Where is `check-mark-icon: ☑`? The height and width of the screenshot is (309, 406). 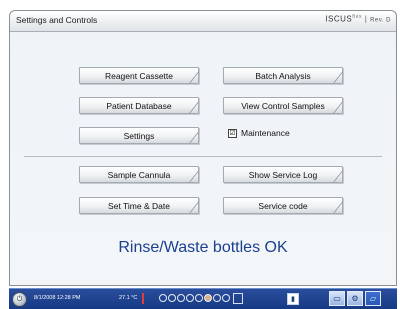 check-mark-icon: ☑ is located at coordinates (232, 133).